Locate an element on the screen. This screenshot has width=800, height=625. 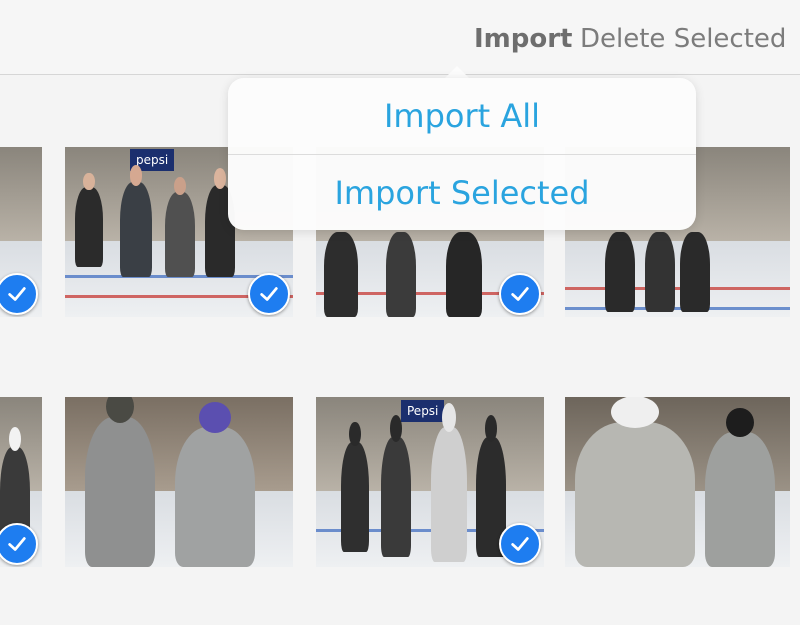
menu-item-import-all: Import All is located at coordinates (462, 116).